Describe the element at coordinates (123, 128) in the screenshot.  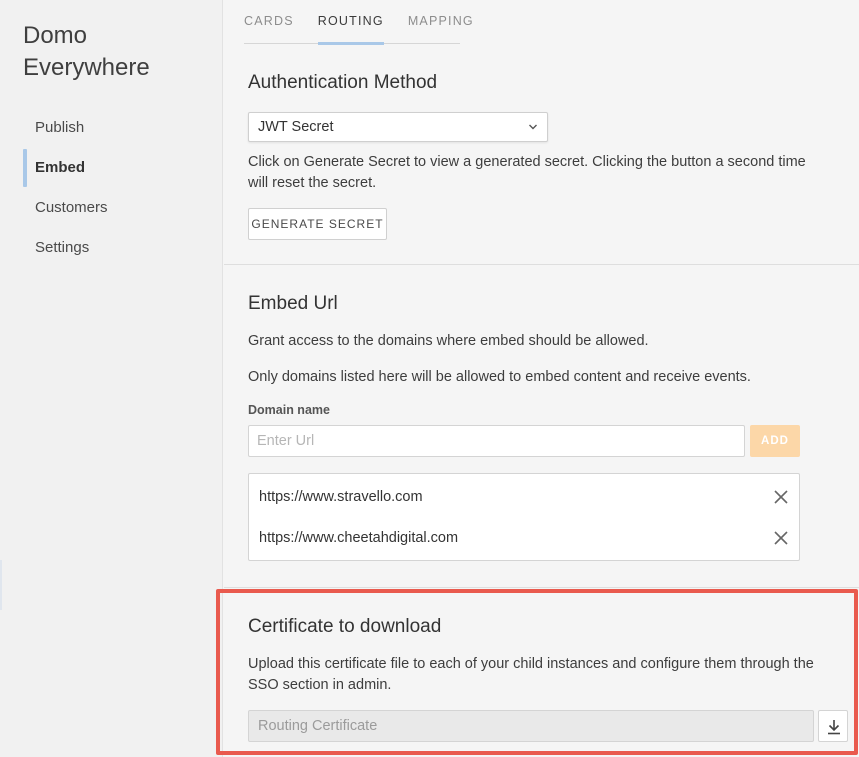
I see `sidebar-item-publish: Publish` at that location.